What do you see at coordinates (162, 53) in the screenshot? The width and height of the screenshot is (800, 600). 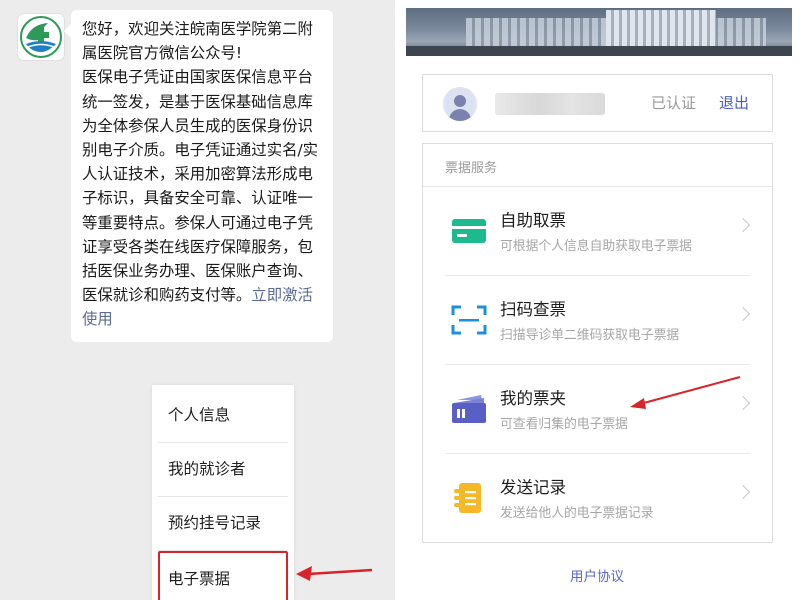 I see `message-line: 属医院官方微信公众号!` at bounding box center [162, 53].